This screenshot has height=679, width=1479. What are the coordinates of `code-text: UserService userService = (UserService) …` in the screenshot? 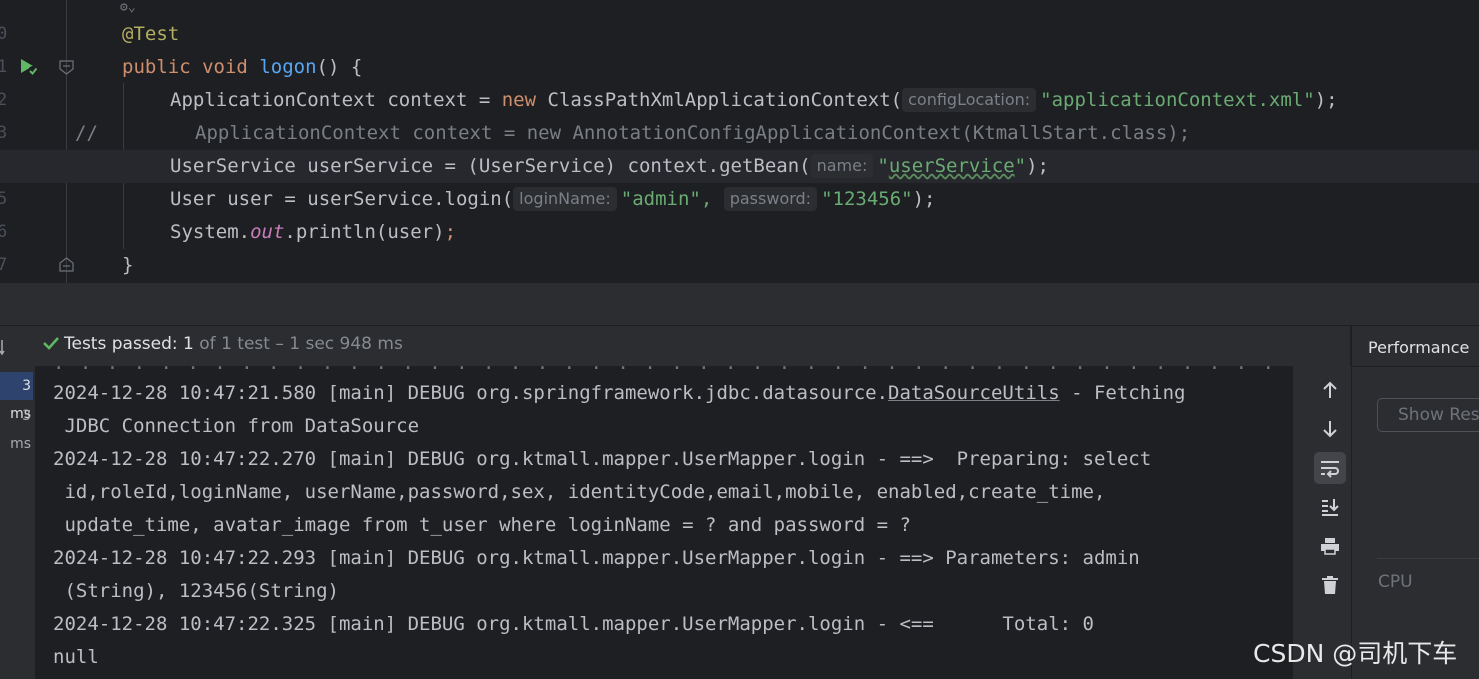 It's located at (490, 166).